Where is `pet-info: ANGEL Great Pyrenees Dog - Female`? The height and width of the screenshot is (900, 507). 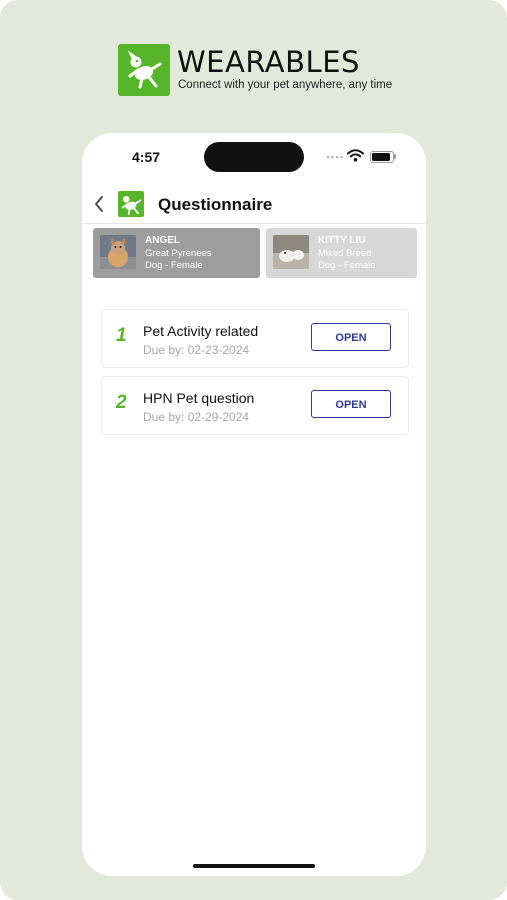 pet-info: ANGEL Great Pyrenees Dog - Female is located at coordinates (178, 254).